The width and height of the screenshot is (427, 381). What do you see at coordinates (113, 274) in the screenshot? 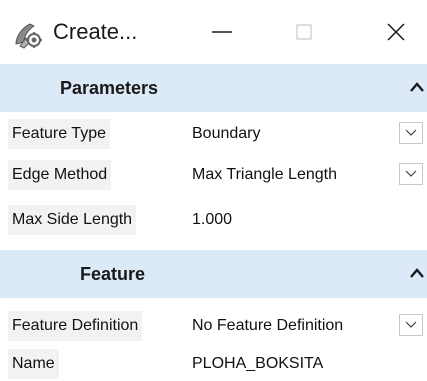
I see `feature-section-title: Feature` at bounding box center [113, 274].